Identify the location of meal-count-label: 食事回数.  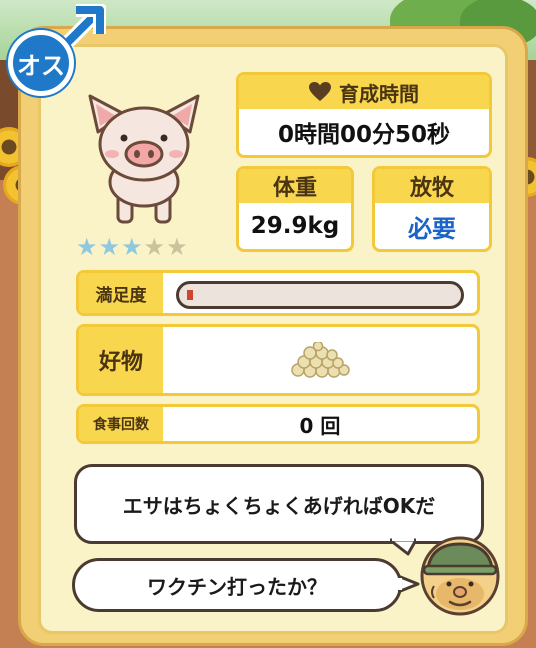
(121, 424).